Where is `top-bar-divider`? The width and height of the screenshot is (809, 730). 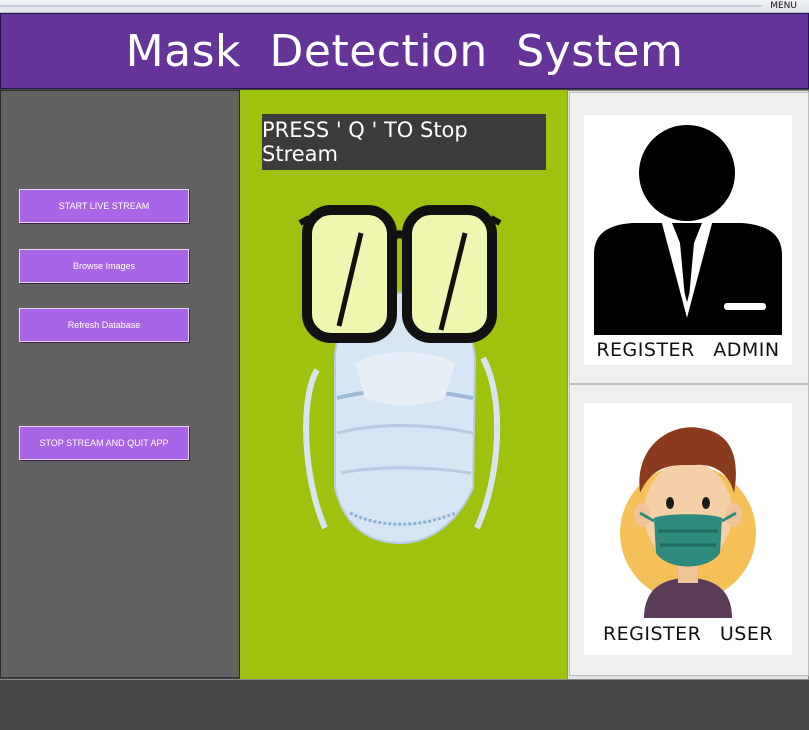
top-bar-divider is located at coordinates (381, 6).